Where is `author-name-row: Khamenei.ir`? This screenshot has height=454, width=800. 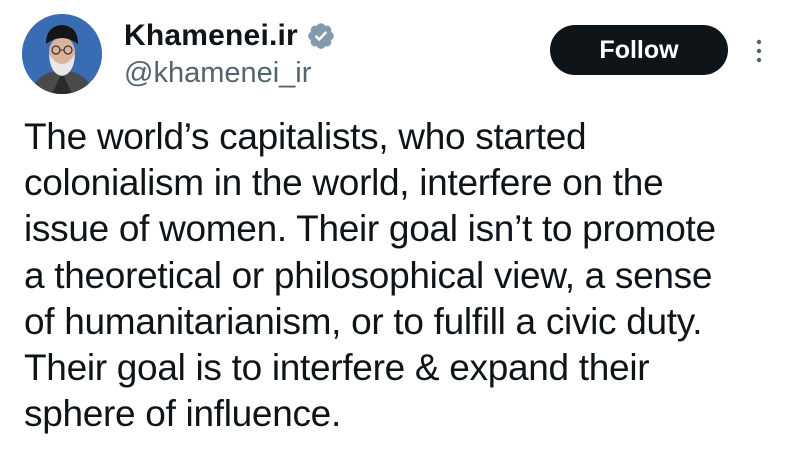 author-name-row: Khamenei.ir is located at coordinates (230, 36).